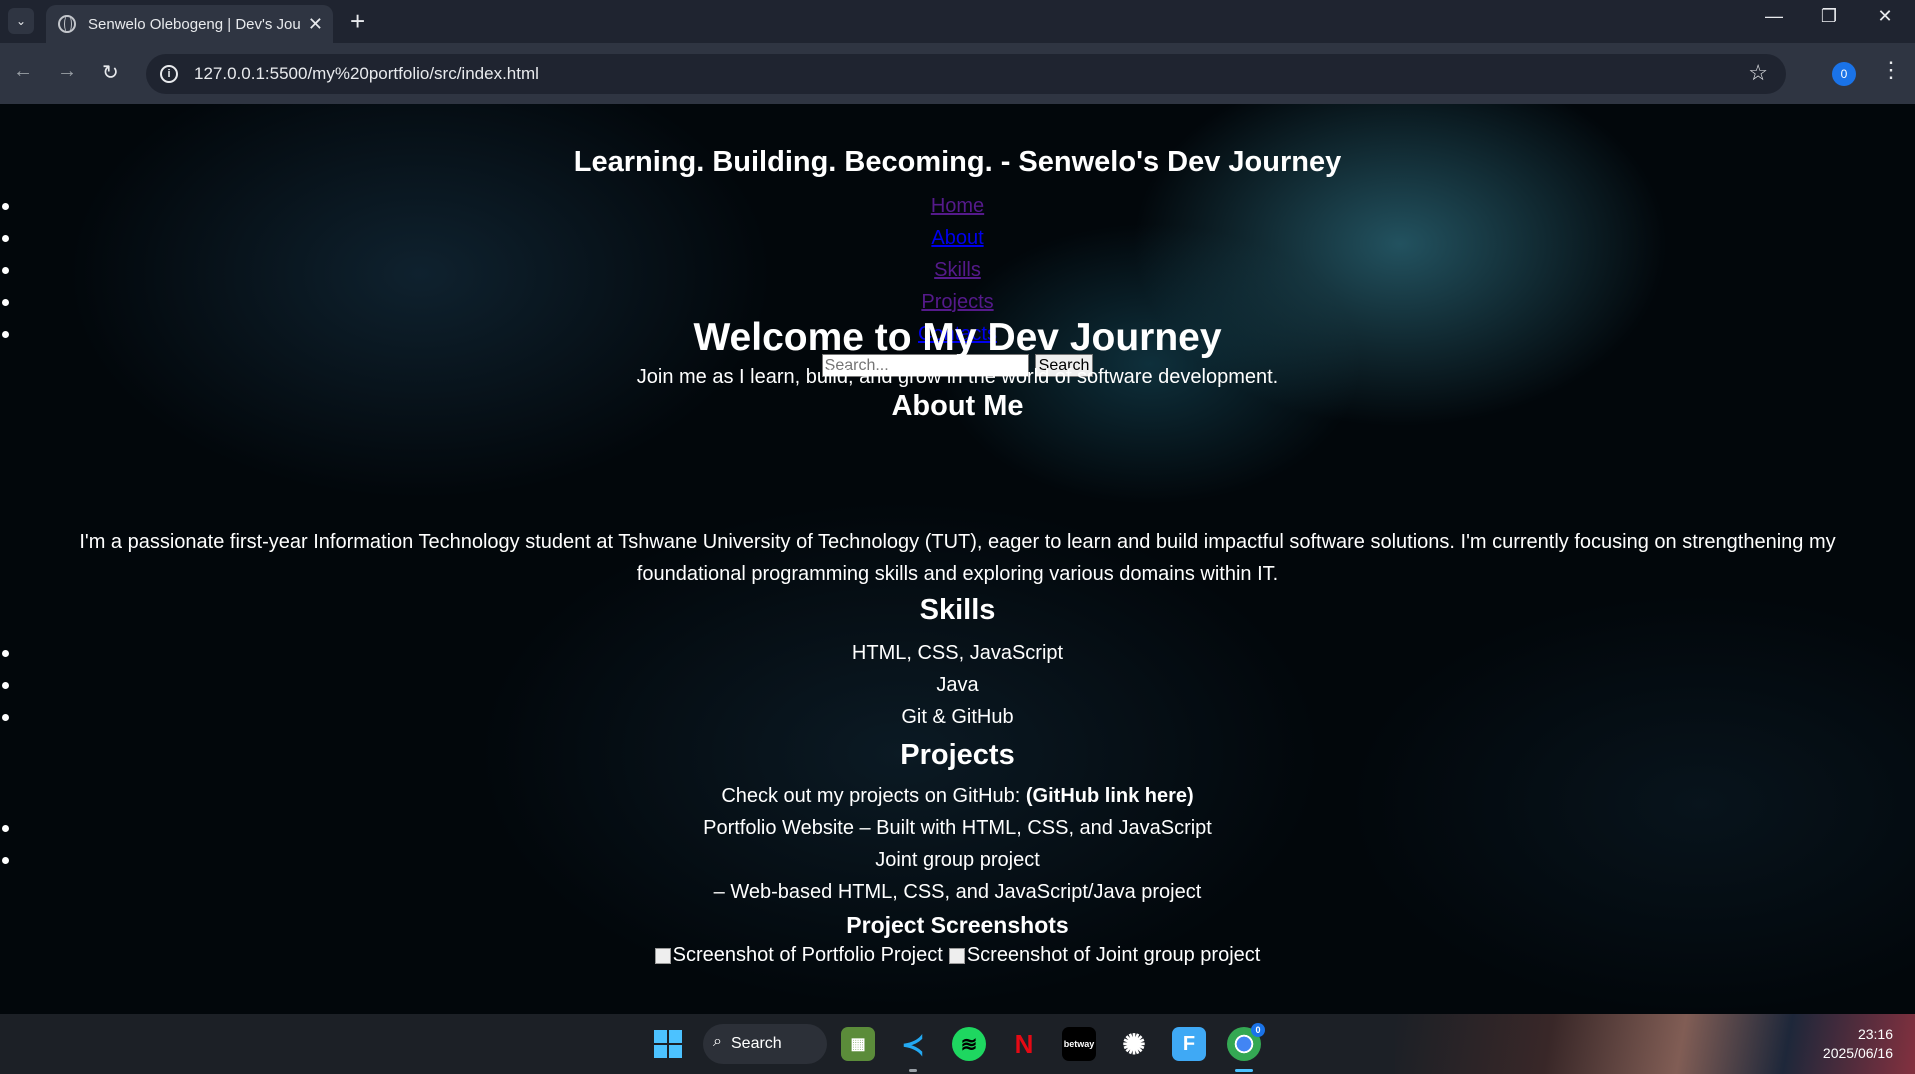 The width and height of the screenshot is (1915, 1074). I want to click on hero-heading: Welcome to My Dev Journey, so click(957, 337).